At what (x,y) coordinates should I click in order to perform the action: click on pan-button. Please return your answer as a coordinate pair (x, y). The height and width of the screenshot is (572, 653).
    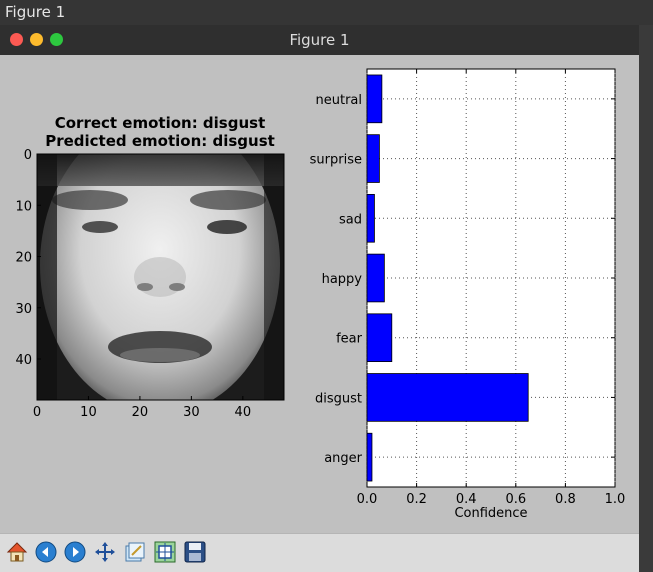
    Looking at the image, I should click on (105, 552).